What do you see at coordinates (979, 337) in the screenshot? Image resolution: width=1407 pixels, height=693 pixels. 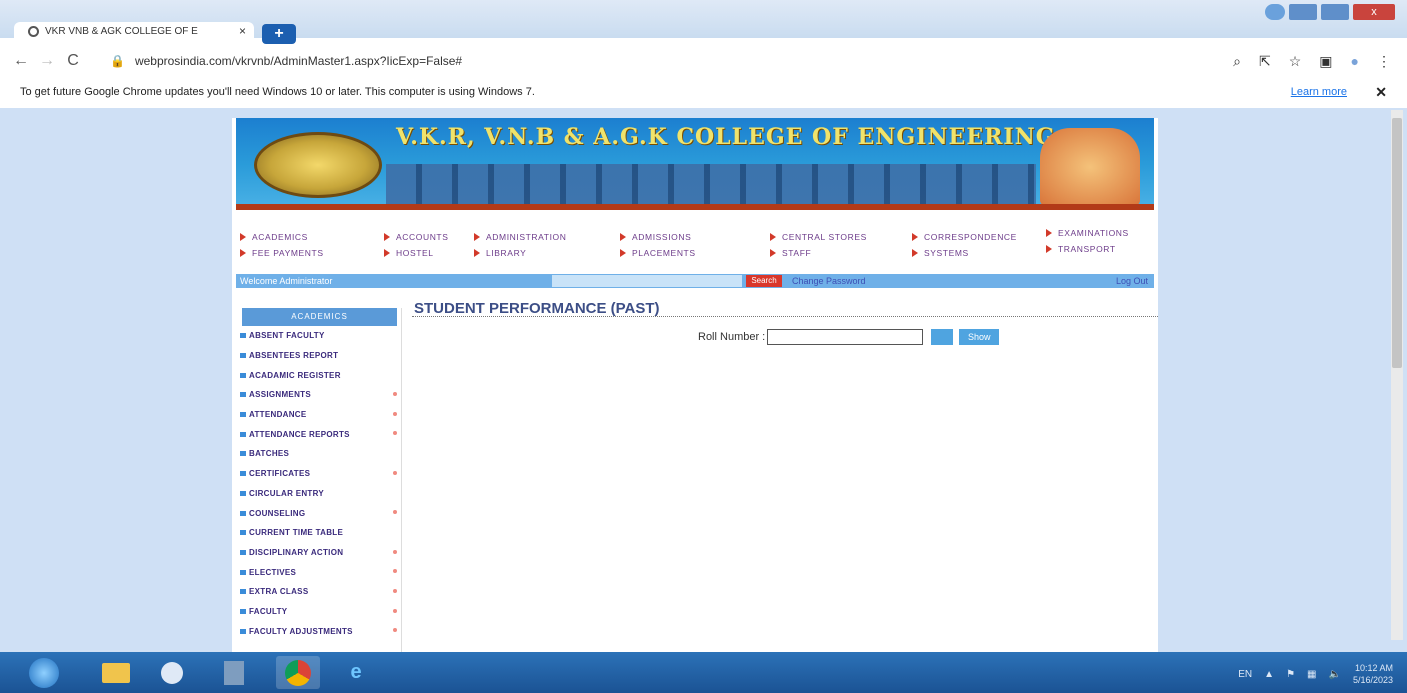 I see `show-button: Show` at bounding box center [979, 337].